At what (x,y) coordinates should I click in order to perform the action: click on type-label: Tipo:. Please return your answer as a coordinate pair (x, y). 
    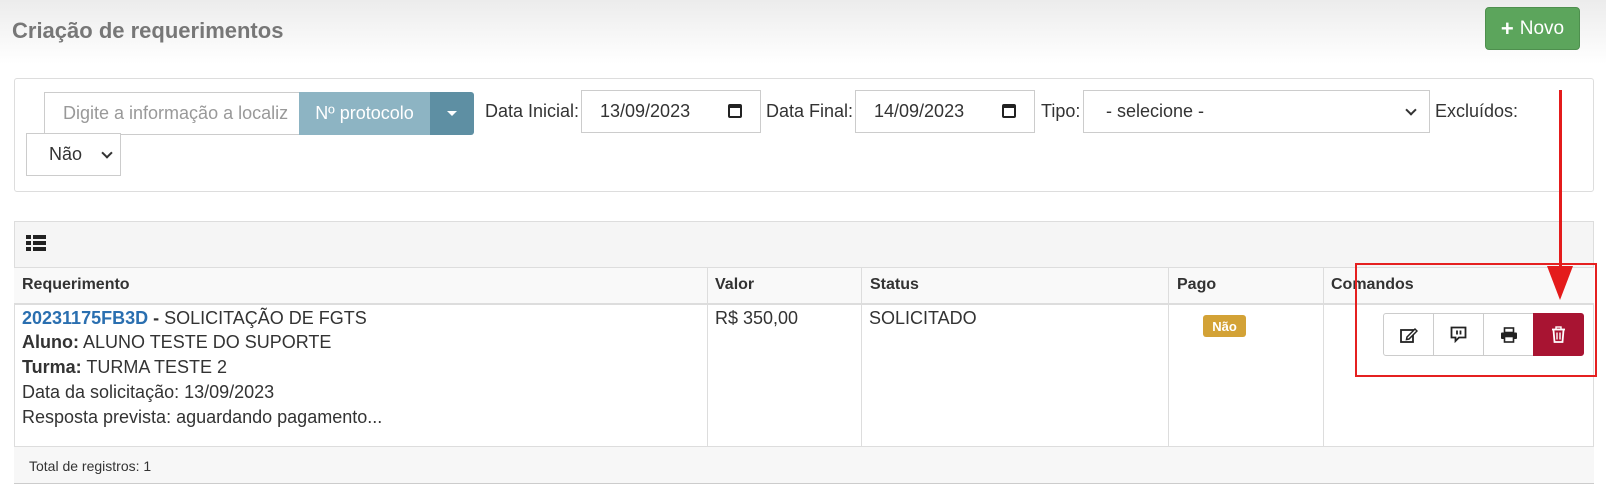
    Looking at the image, I should click on (1061, 111).